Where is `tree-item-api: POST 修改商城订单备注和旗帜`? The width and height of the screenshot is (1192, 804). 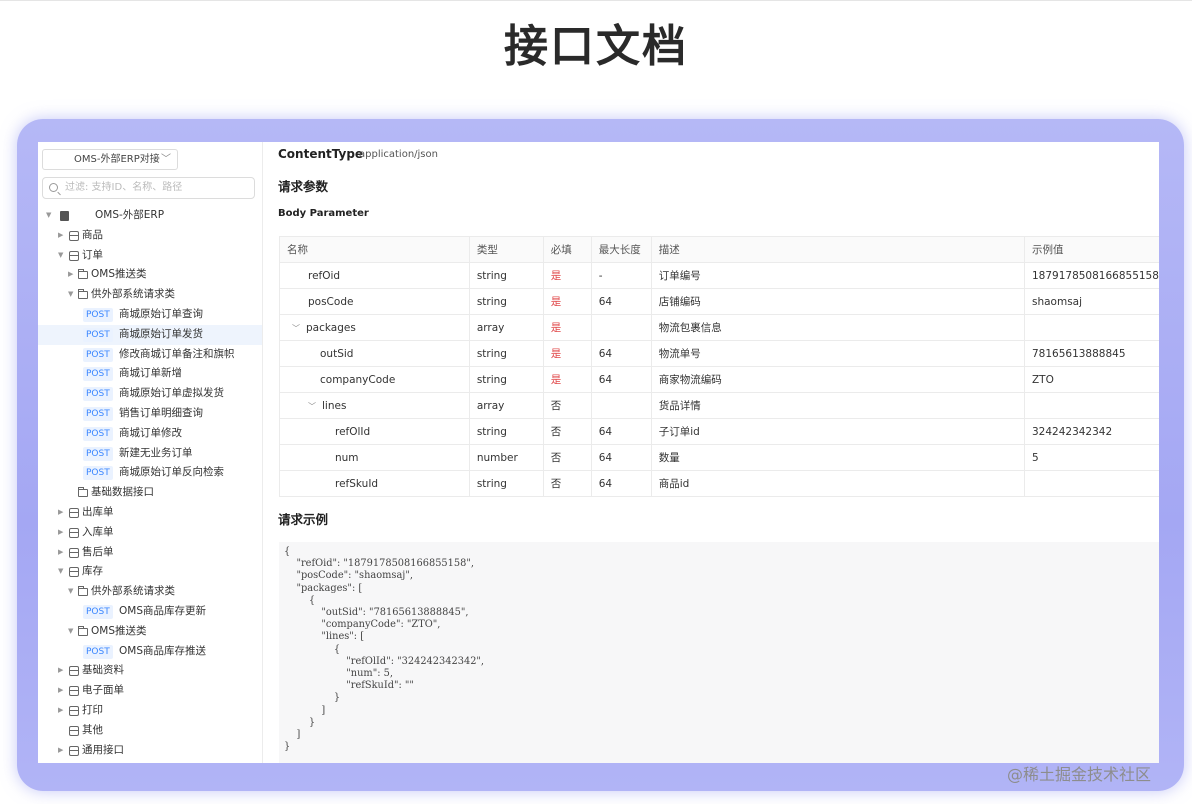 tree-item-api: POST 修改商城订单备注和旗帜 is located at coordinates (150, 355).